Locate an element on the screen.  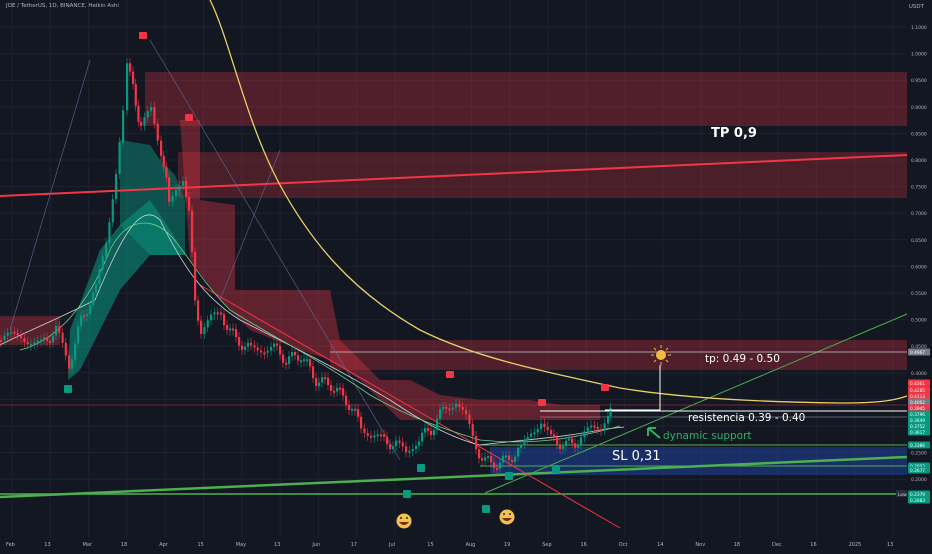
low-tag: Low is located at coordinates (901, 494).